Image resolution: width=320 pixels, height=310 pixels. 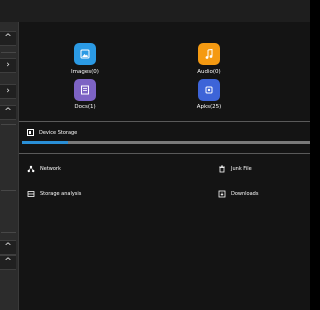 I want to click on network-label: Network, so click(x=50, y=169).